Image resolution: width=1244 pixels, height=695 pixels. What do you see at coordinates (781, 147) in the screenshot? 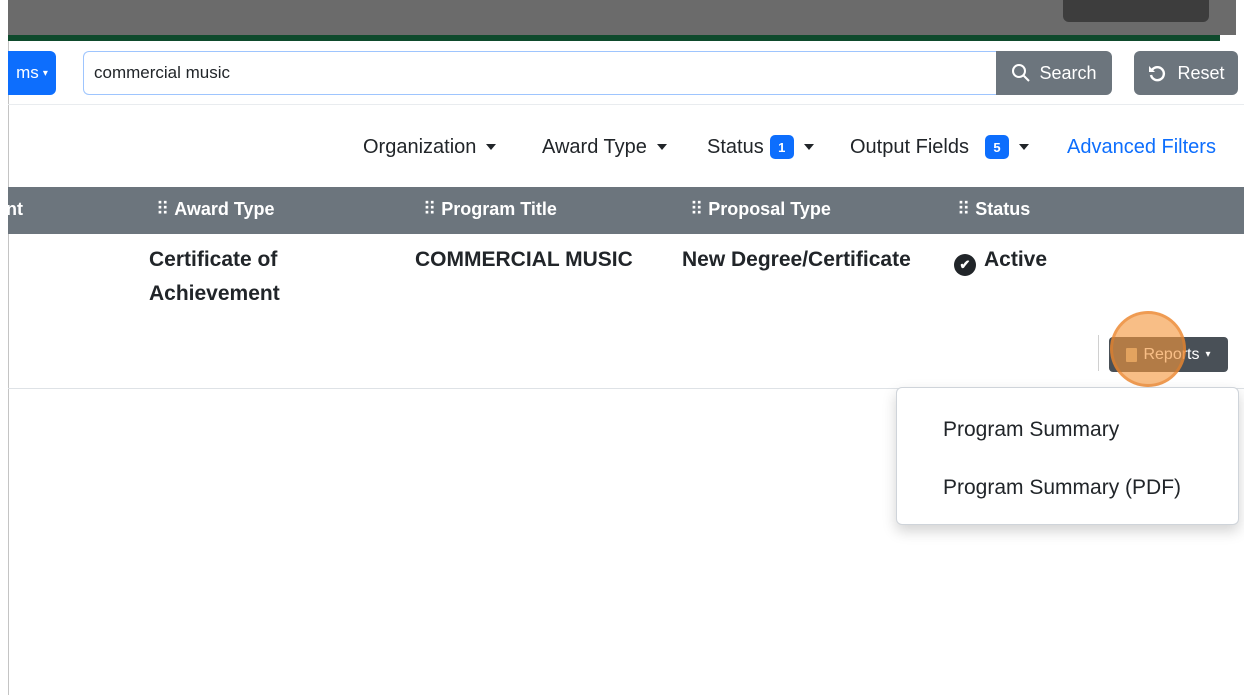
I see `status-count-badge: 1` at bounding box center [781, 147].